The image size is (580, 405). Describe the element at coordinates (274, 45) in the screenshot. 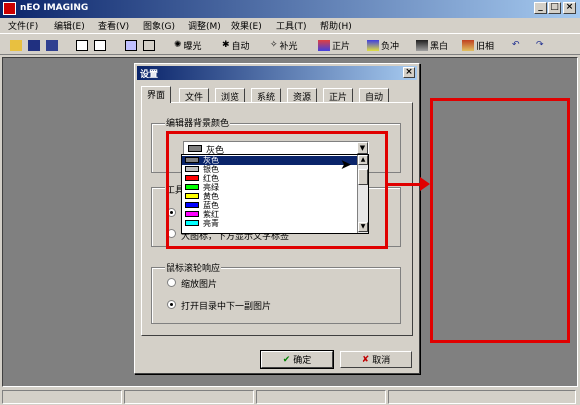

I see `lightbulb-icon: ✧` at that location.